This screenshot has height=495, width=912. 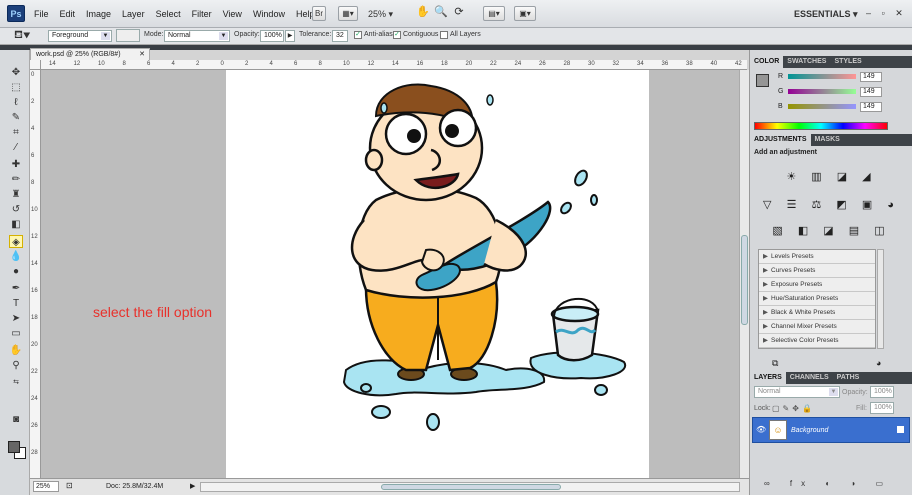 I want to click on menu-file: File, so click(x=41, y=14).